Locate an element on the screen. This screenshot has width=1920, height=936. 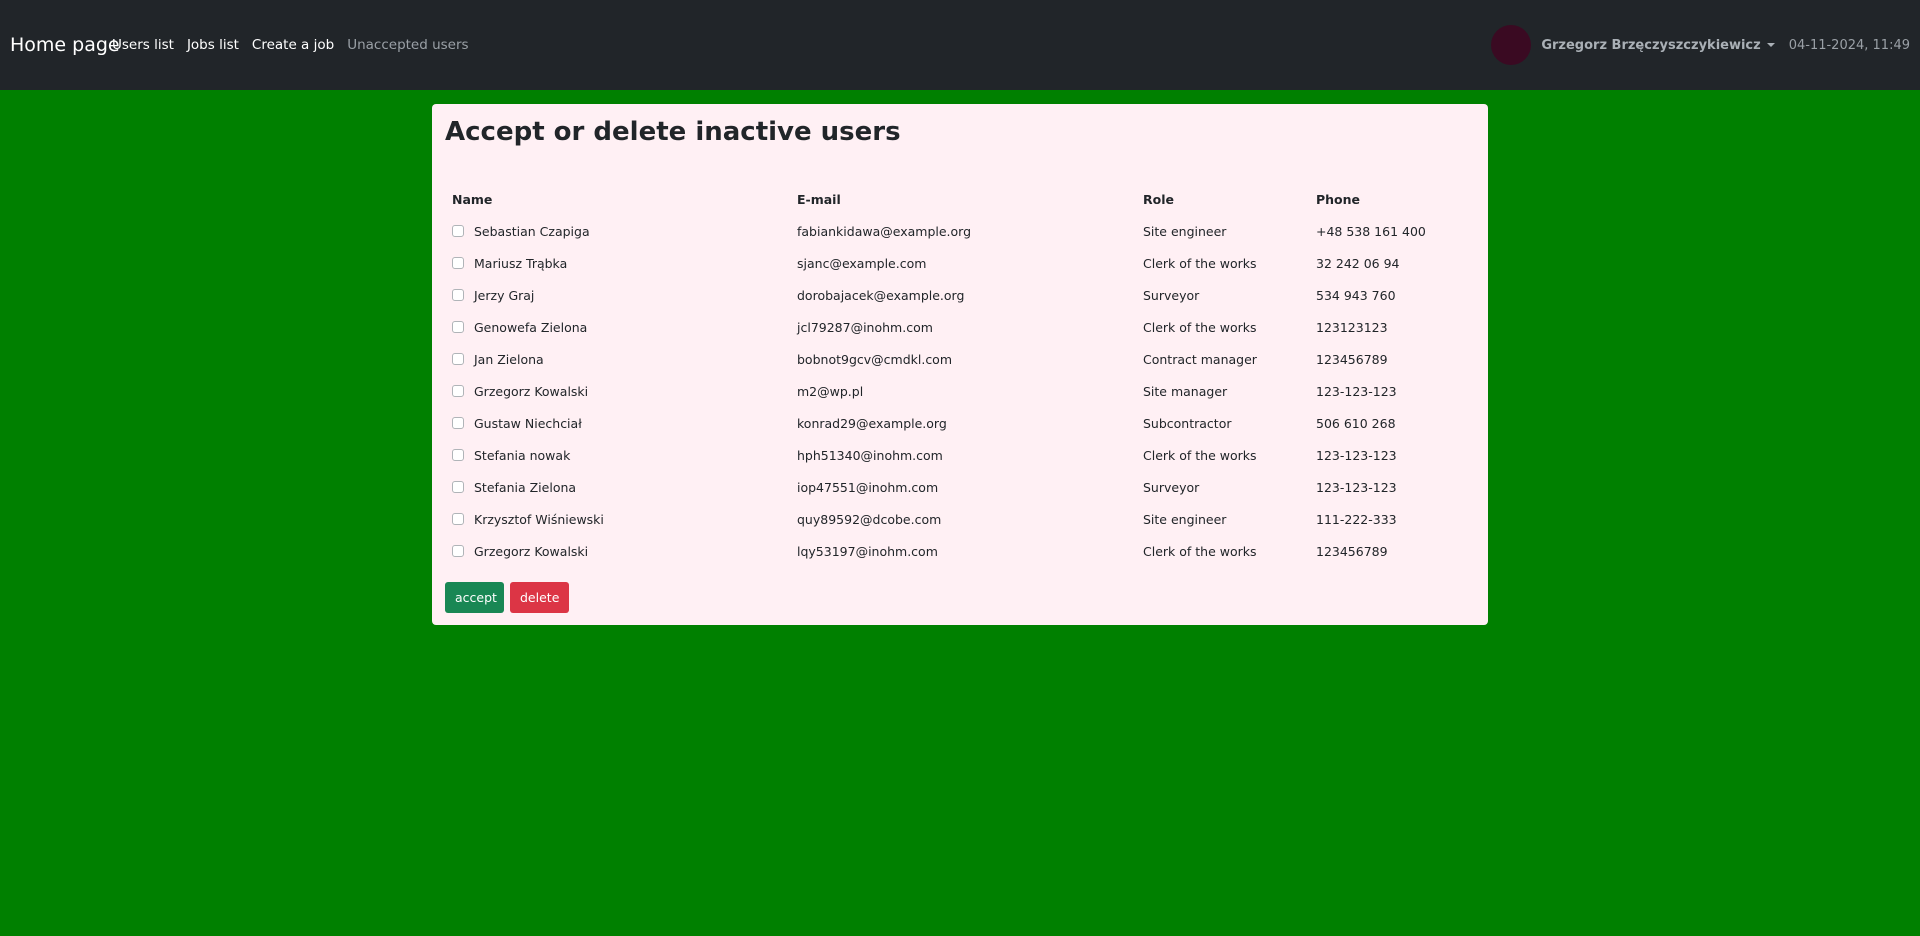
column-header-email: E-mail is located at coordinates (819, 199).